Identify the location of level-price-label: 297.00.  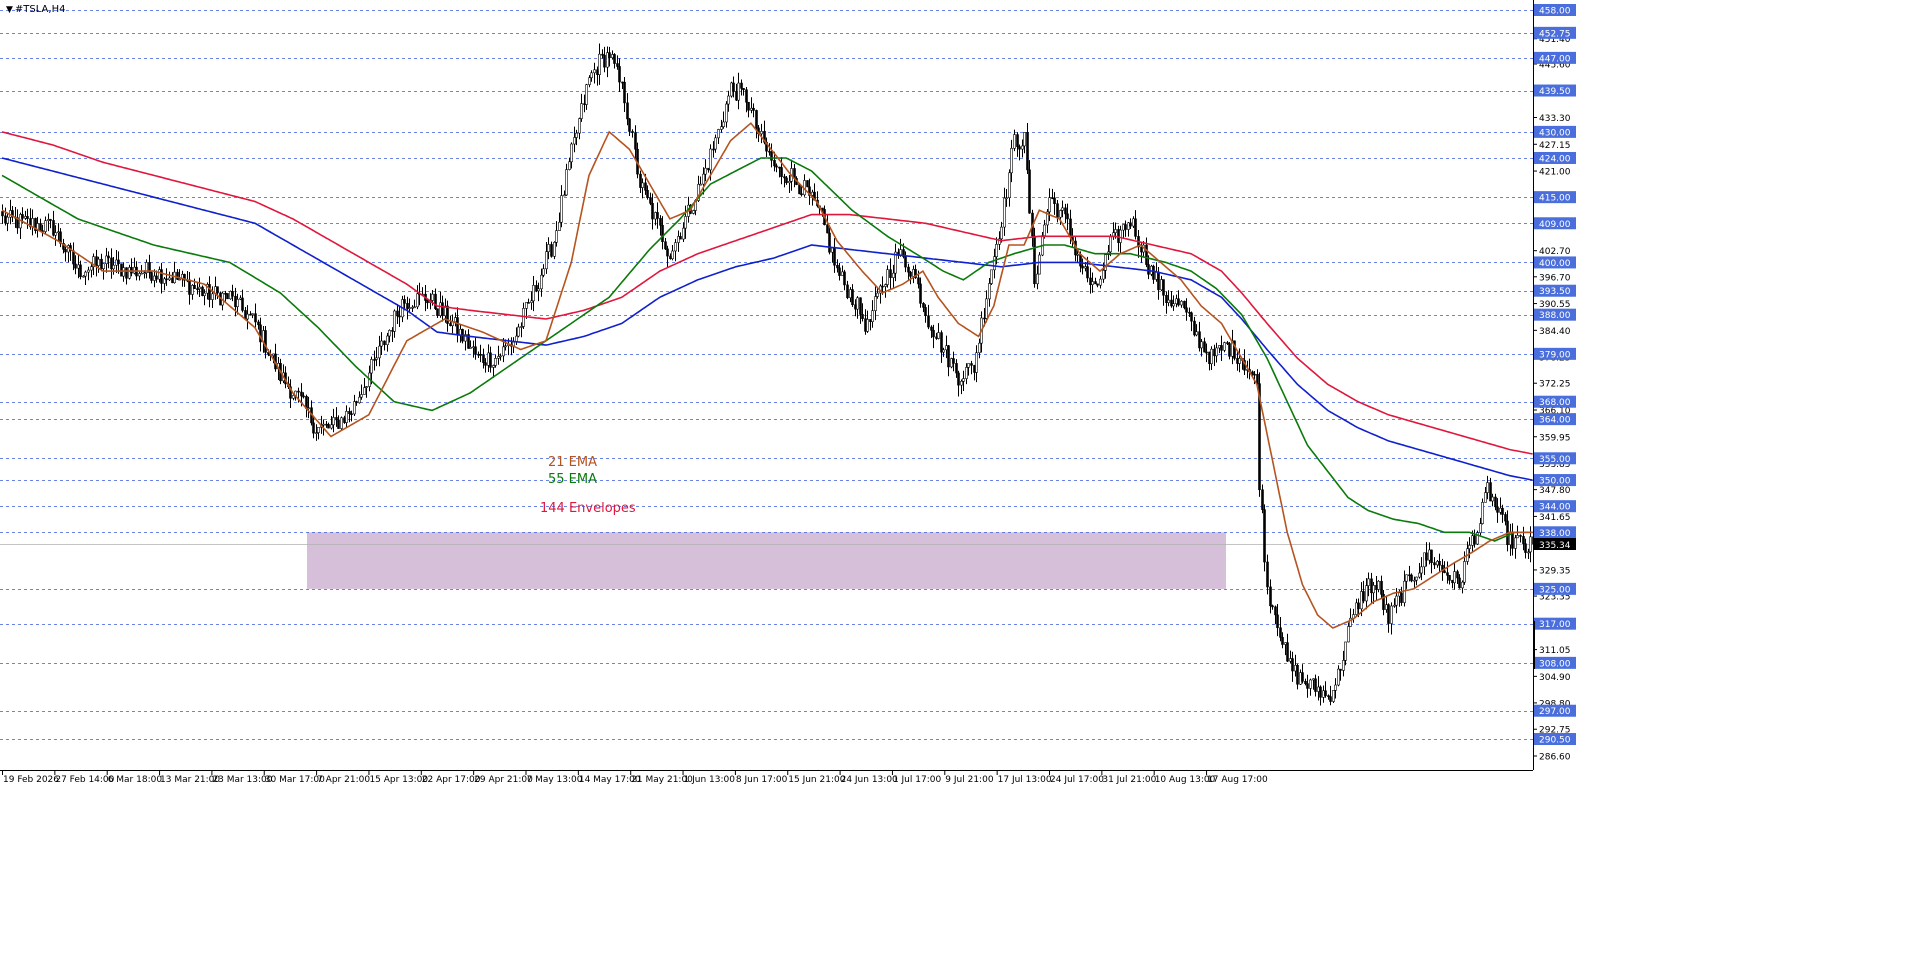
(1555, 712).